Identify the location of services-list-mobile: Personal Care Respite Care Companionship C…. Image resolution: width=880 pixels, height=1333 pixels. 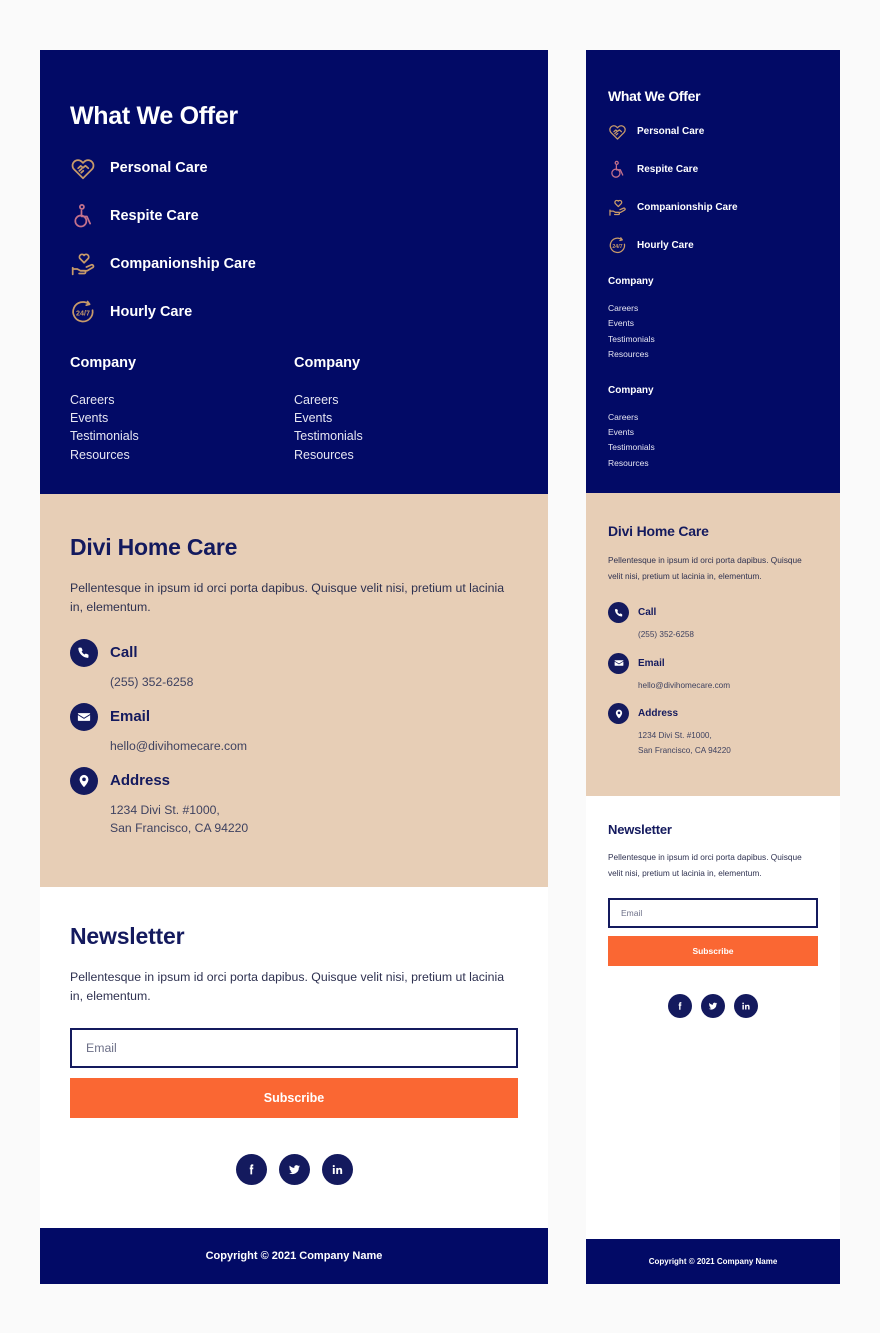
(713, 188).